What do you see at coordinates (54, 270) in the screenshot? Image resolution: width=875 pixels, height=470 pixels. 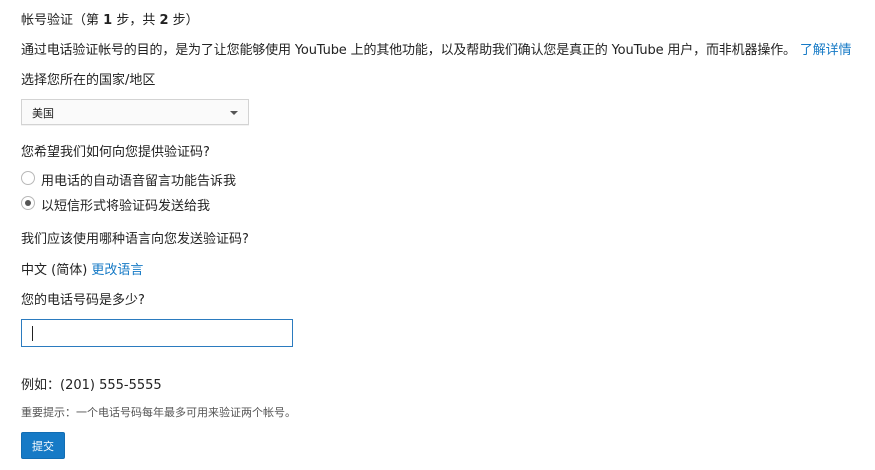 I see `current-language: 中文 (简体)` at bounding box center [54, 270].